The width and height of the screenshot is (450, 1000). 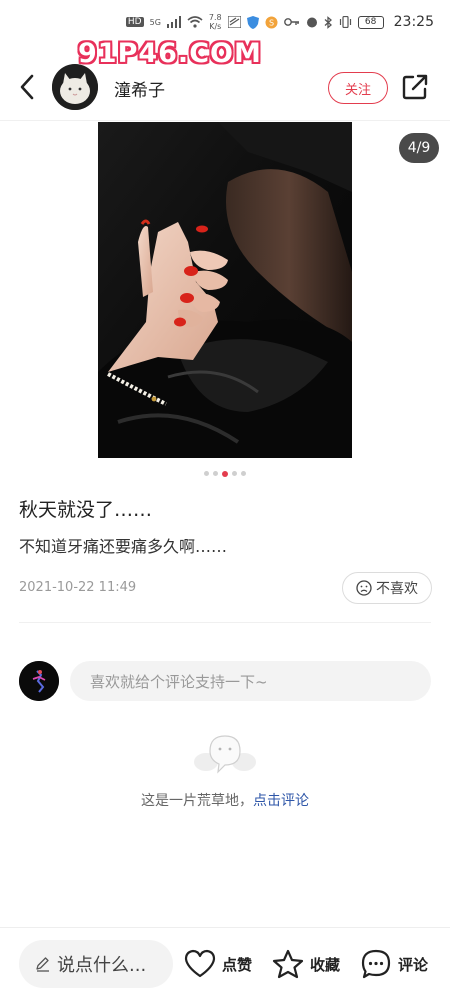 What do you see at coordinates (281, 801) in the screenshot?
I see `click-to-comment-link: 点击评论` at bounding box center [281, 801].